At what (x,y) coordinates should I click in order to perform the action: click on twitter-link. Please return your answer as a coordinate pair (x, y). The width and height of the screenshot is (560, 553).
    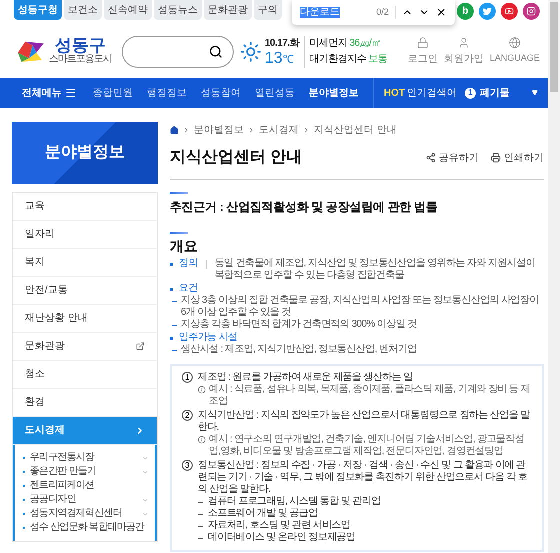
    Looking at the image, I should click on (487, 11).